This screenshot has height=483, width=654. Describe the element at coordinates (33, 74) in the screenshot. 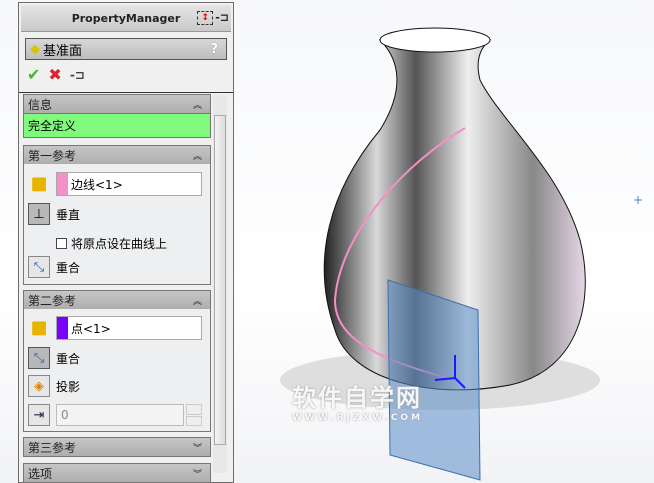

I see `ok-button: ✔` at that location.